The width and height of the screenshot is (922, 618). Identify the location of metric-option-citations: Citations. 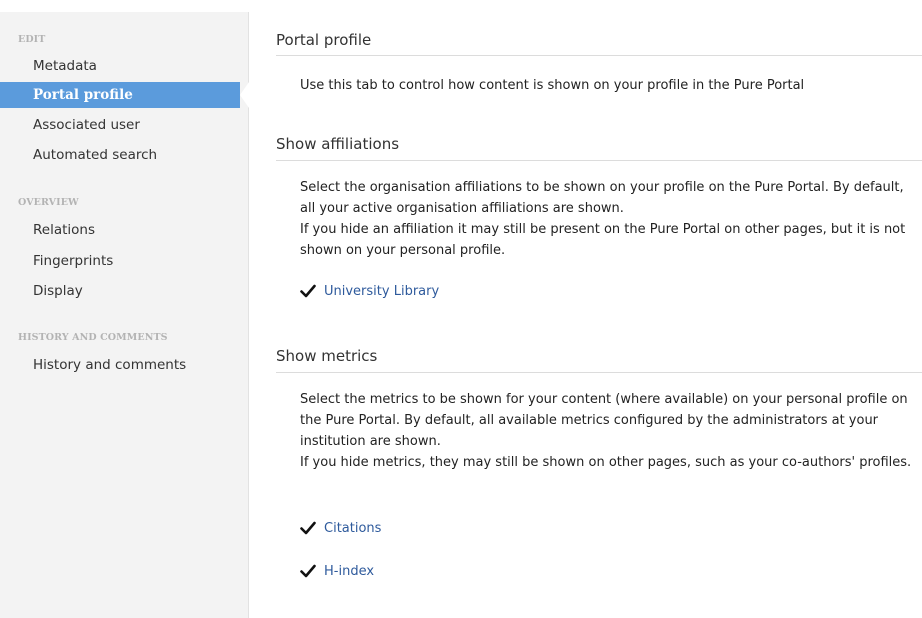
(340, 528).